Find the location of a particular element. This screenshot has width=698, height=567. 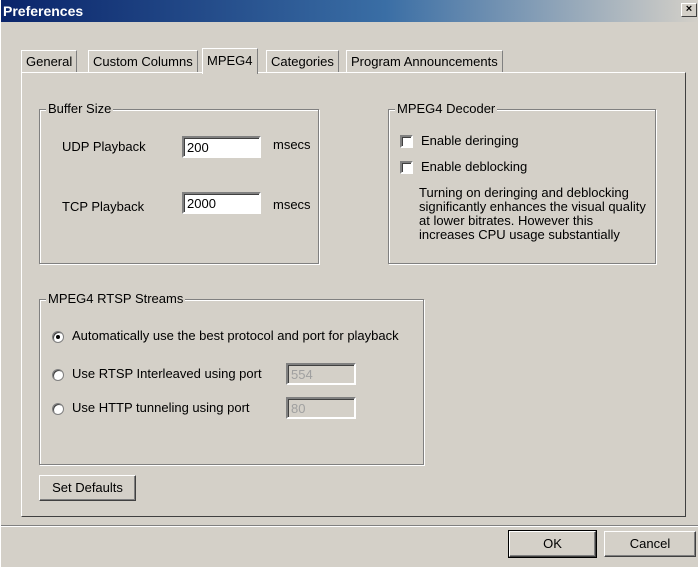

tab-custom-columns: Custom Columns is located at coordinates (143, 61).